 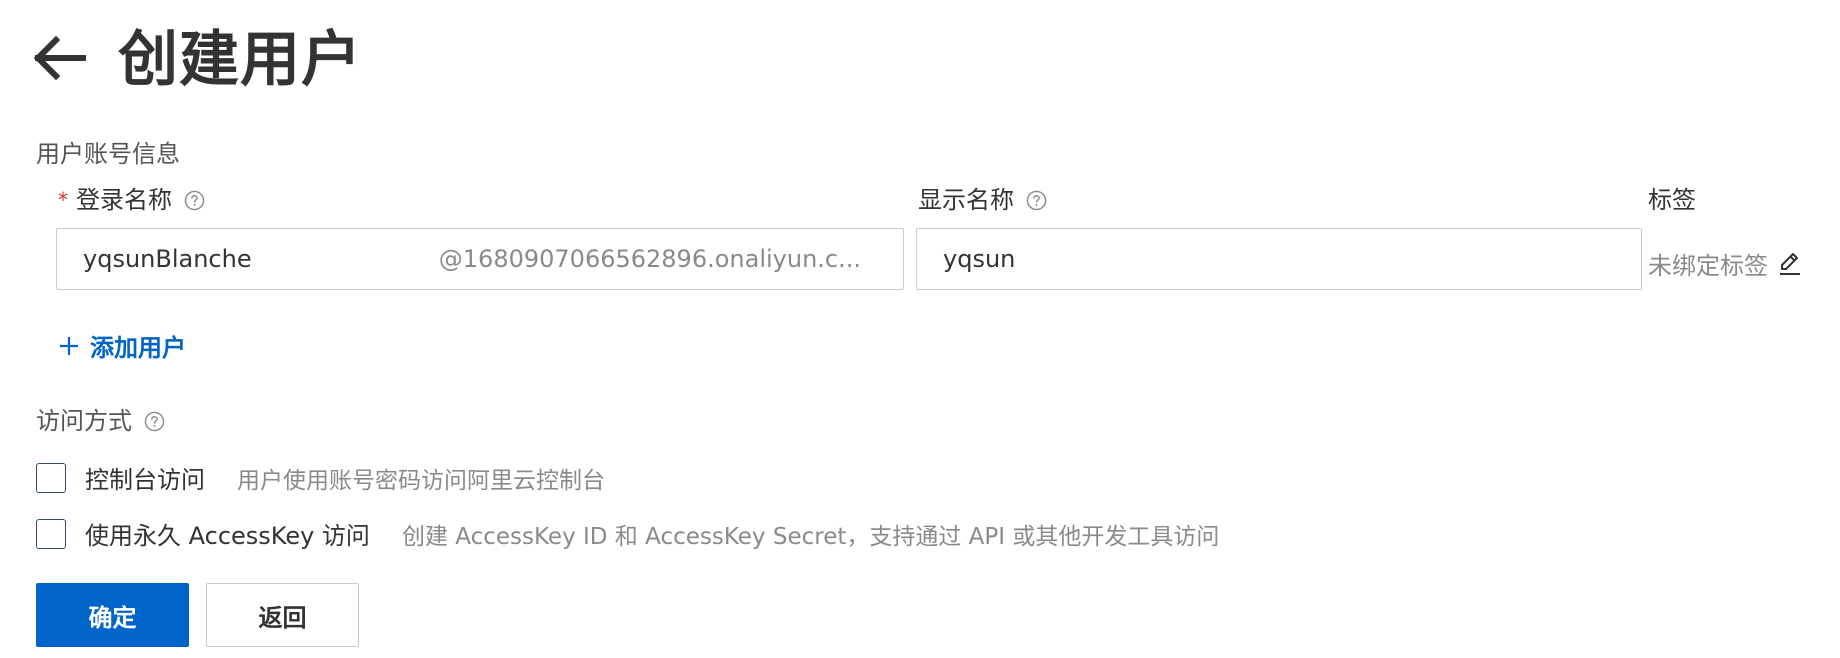 I want to click on required-mark: *, so click(x=63, y=200).